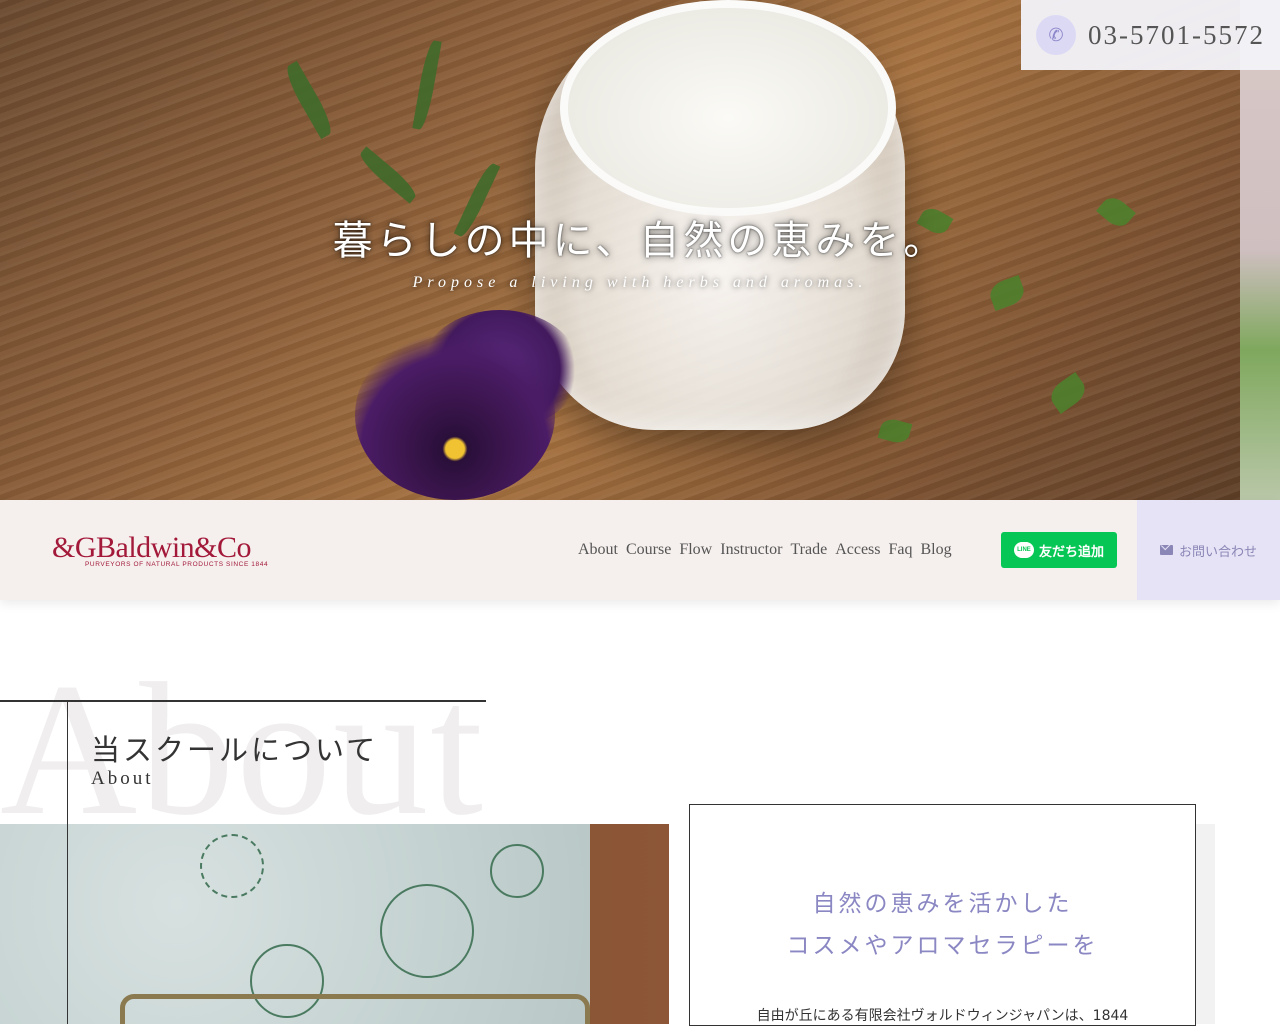 Image resolution: width=1280 pixels, height=1026 pixels. What do you see at coordinates (67, 863) in the screenshot?
I see `section-divider-vertical` at bounding box center [67, 863].